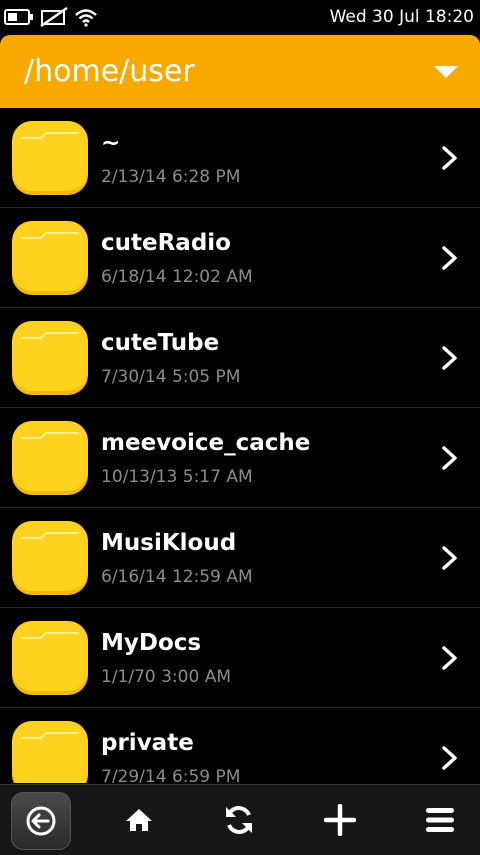  What do you see at coordinates (171, 377) in the screenshot?
I see `file-date: 7/30/14 5:05 PM` at bounding box center [171, 377].